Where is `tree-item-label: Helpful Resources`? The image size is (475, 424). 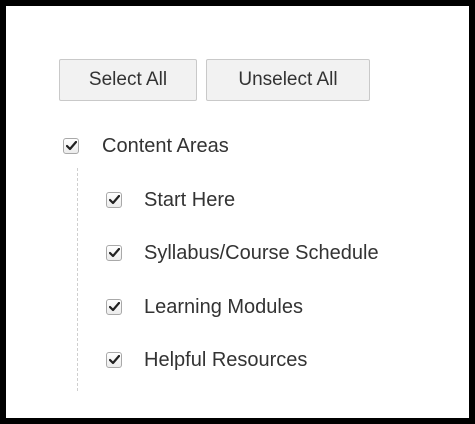
tree-item-label: Helpful Resources is located at coordinates (226, 359).